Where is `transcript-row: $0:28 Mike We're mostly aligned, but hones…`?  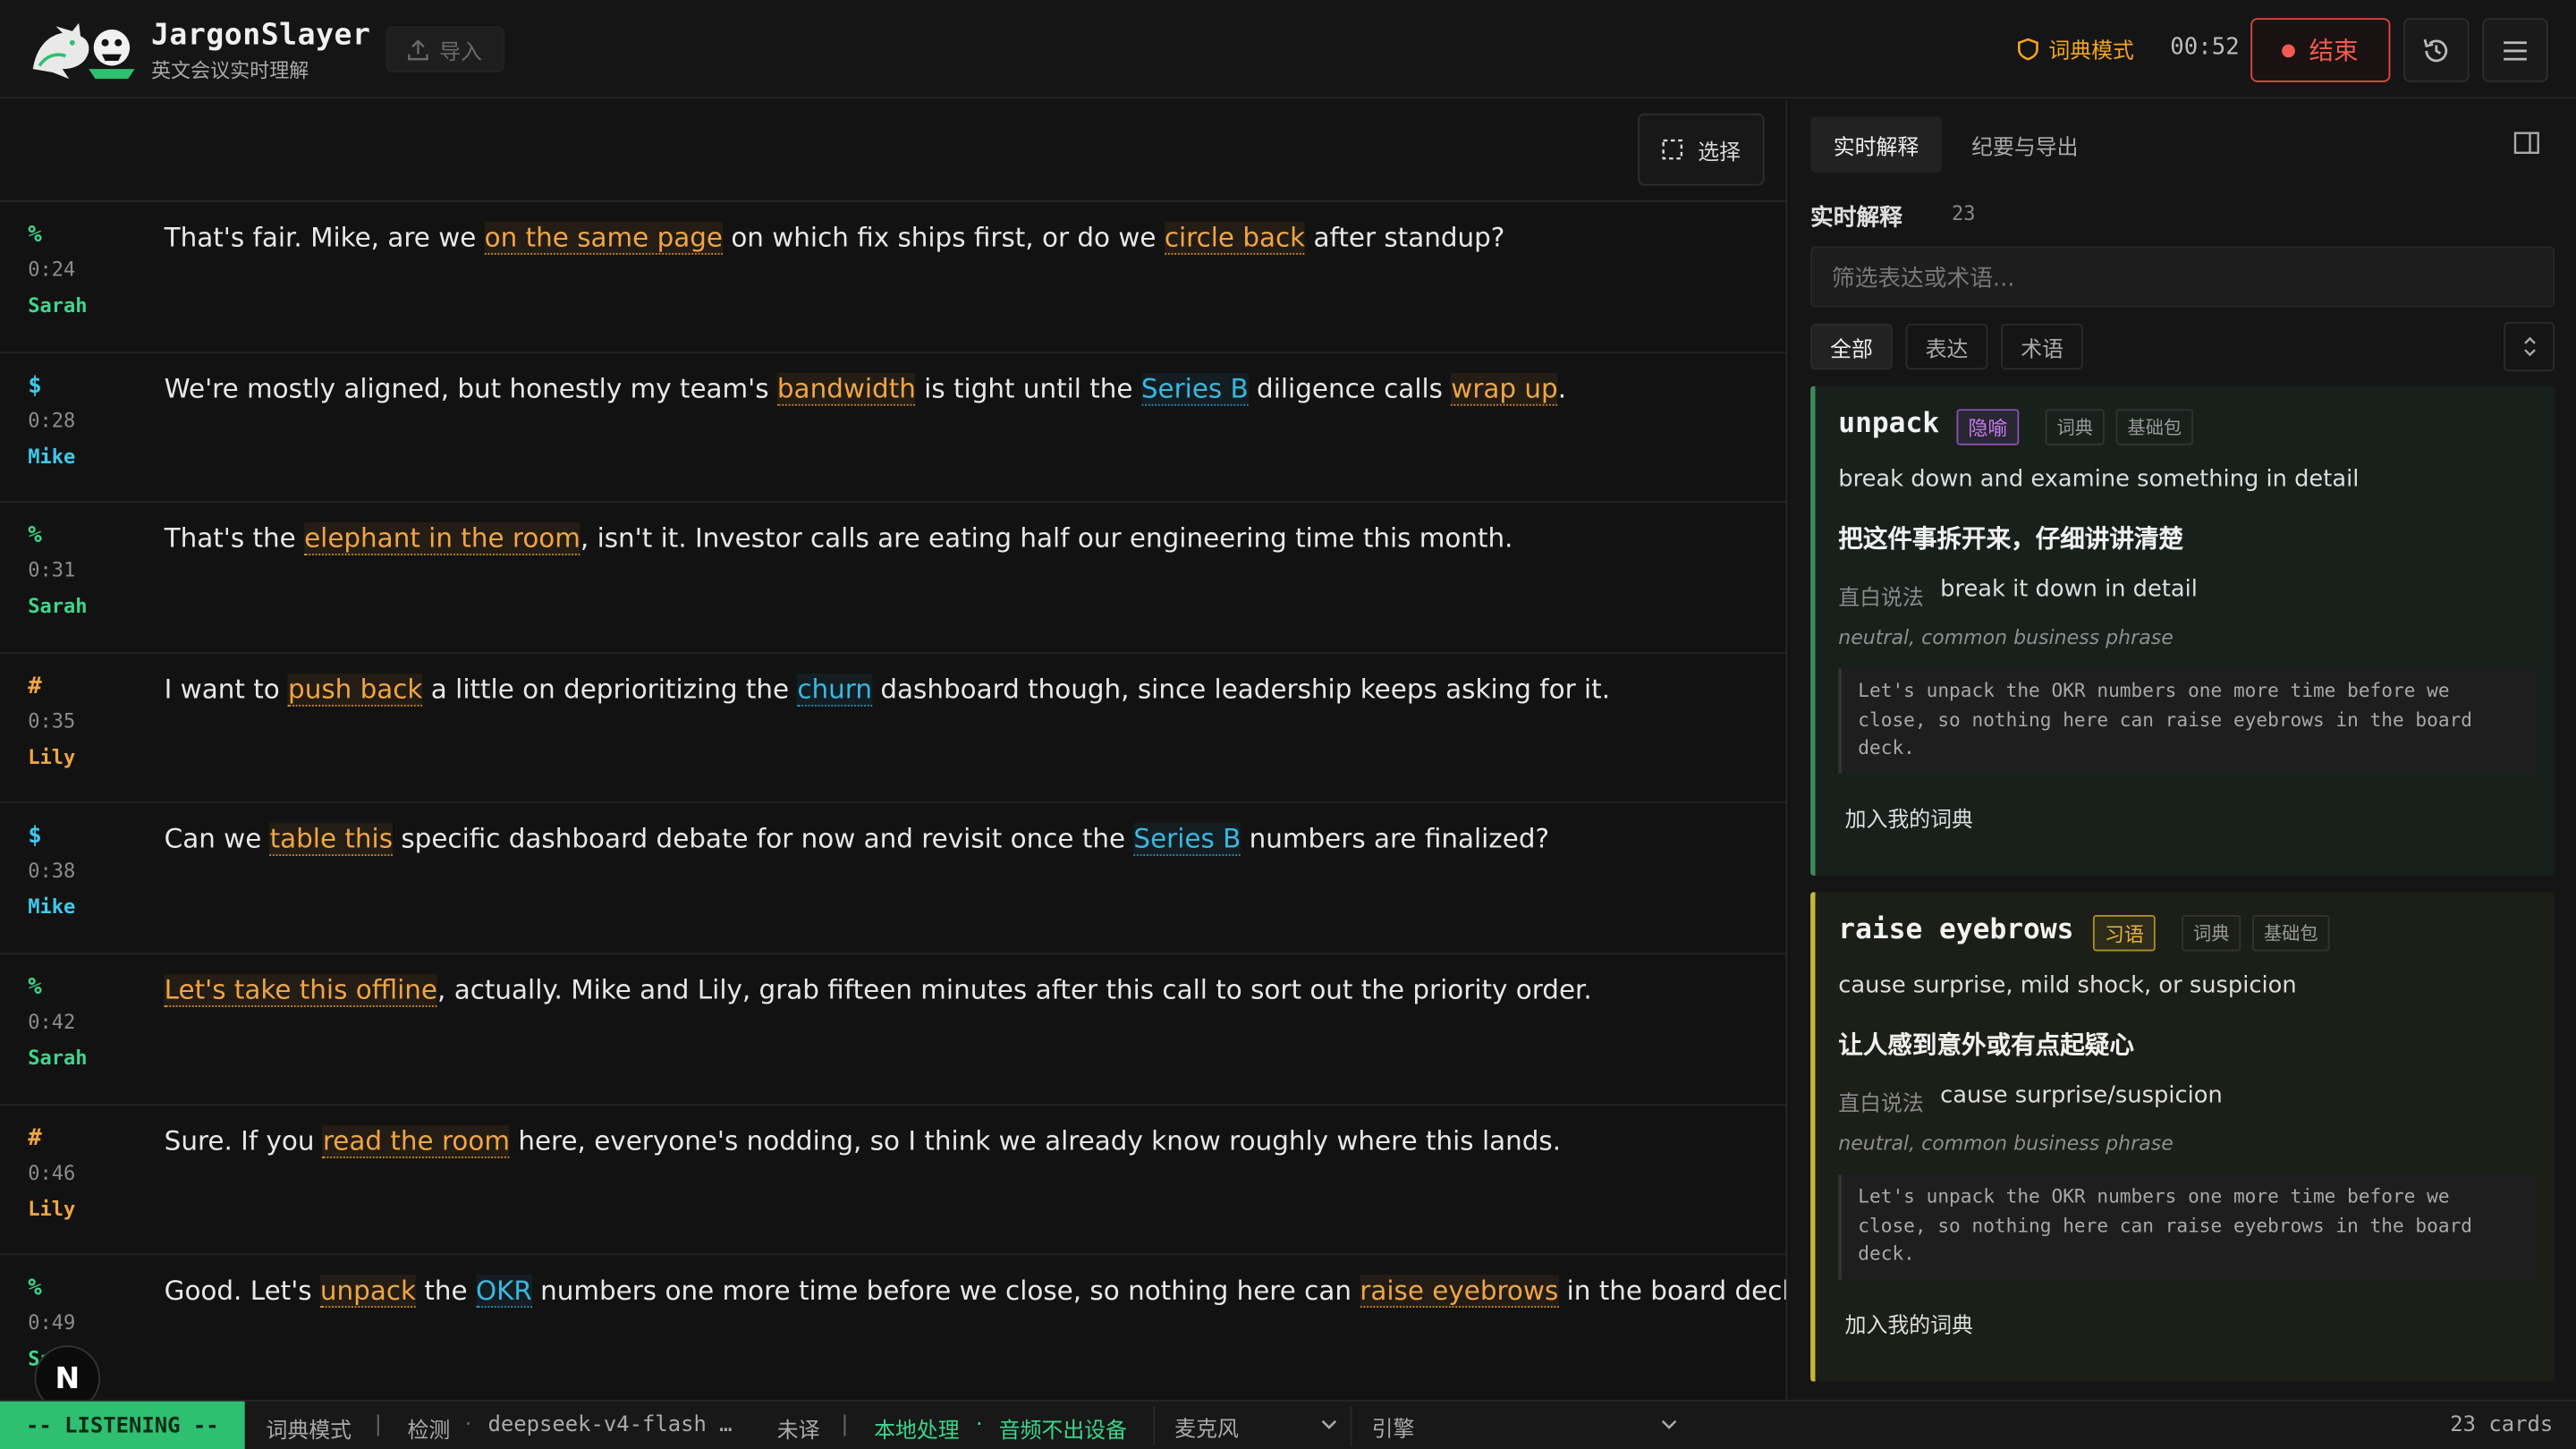
transcript-row: $0:28 Mike We're mostly aligned, but hones… is located at coordinates (893, 428).